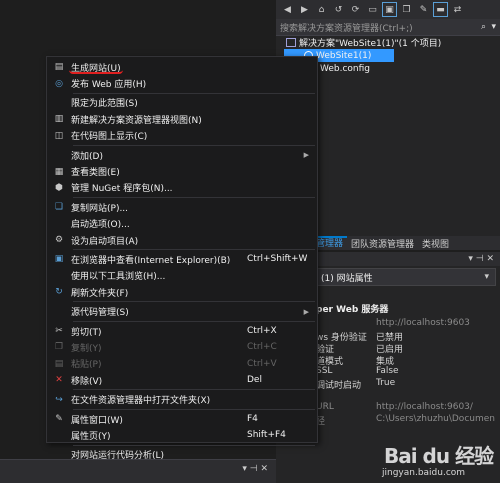 Image resolution: width=500 pixels, height=483 pixels. I want to click on code-map-icon: ◫, so click(59, 135).